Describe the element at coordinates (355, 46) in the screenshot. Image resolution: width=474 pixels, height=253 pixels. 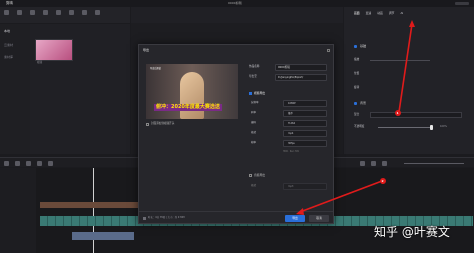
I see `checkbox-basic` at that location.